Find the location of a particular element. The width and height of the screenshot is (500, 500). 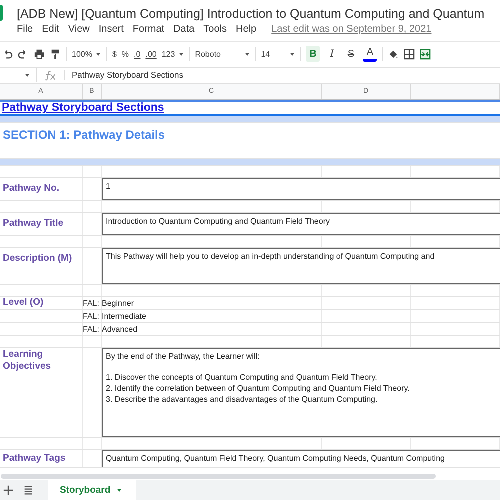

all-sheets-menu-icon is located at coordinates (28, 490).